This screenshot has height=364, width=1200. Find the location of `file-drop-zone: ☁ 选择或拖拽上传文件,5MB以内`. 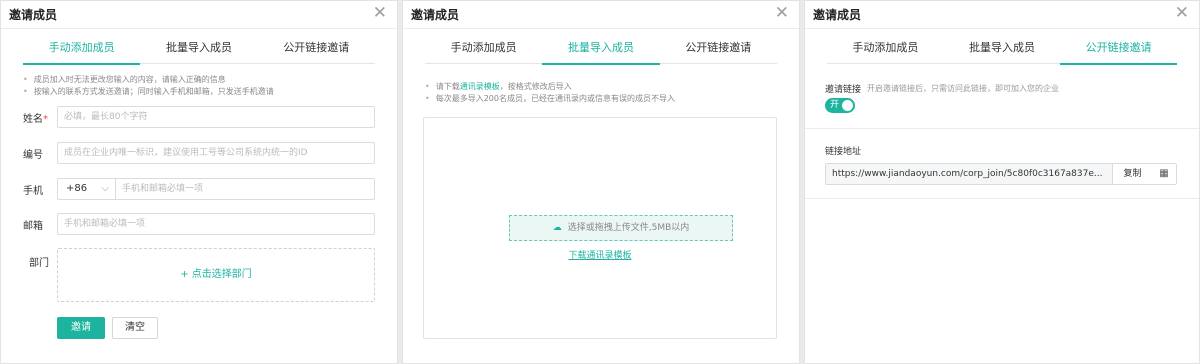

file-drop-zone: ☁ 选择或拖拽上传文件,5MB以内 is located at coordinates (621, 228).